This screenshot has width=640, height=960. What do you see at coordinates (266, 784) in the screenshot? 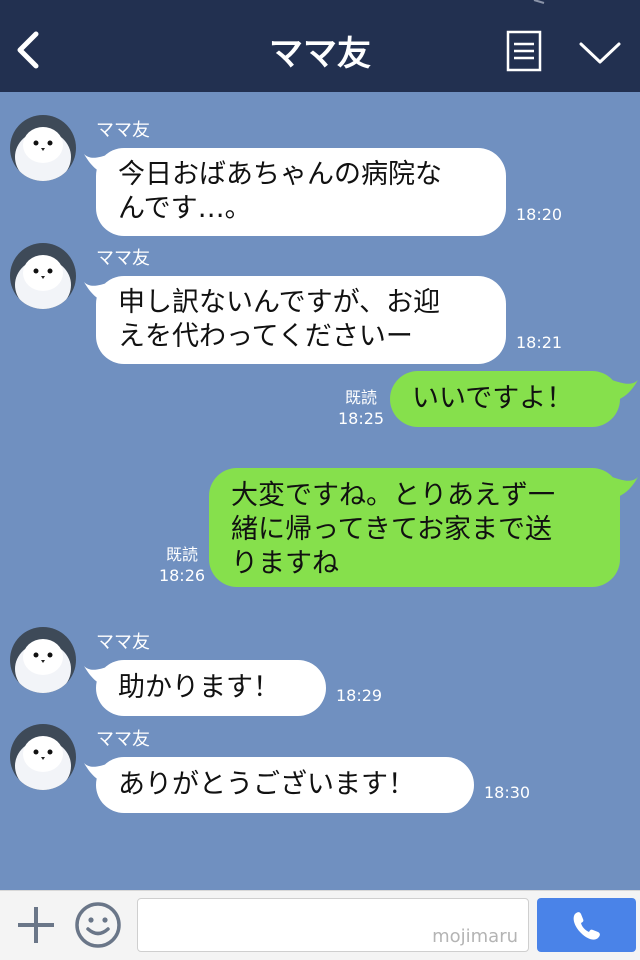
I see `message-line: ありがとうございます！` at bounding box center [266, 784].